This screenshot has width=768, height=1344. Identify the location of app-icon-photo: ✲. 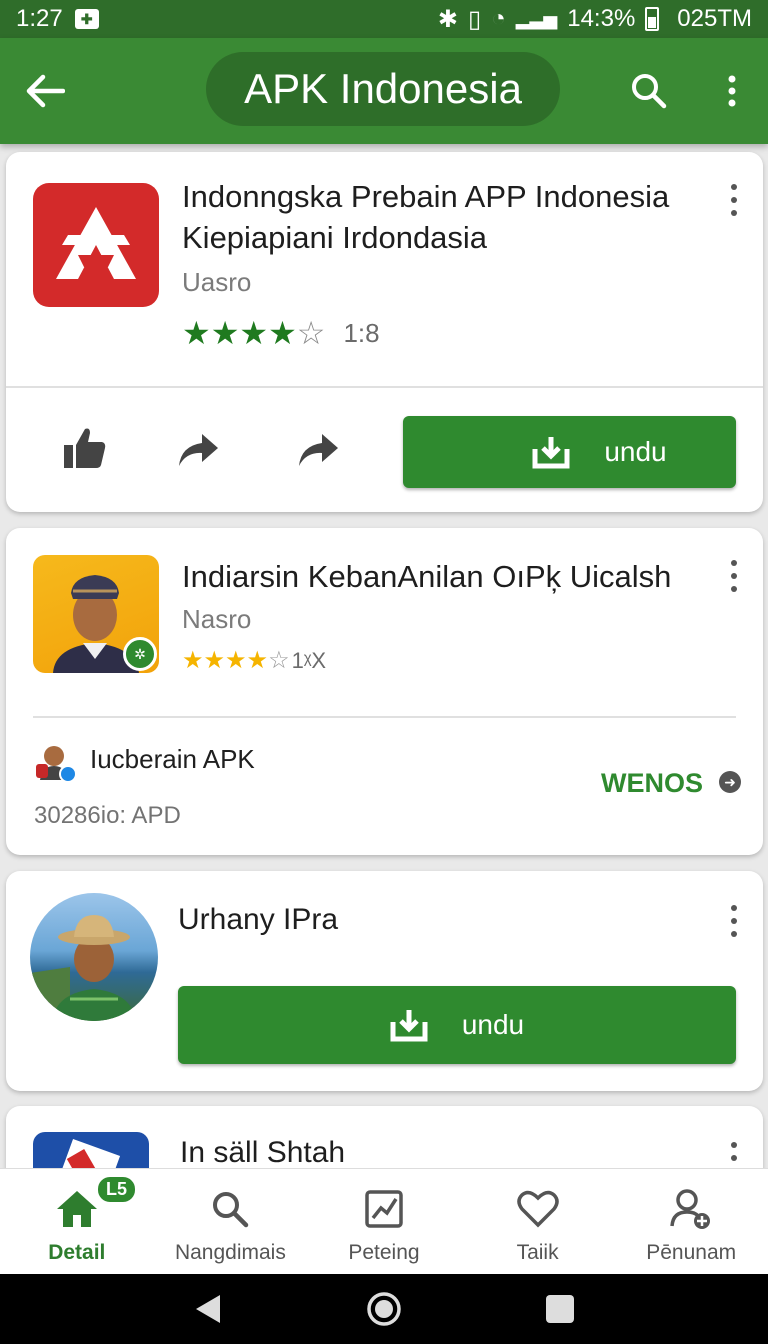
(96, 614).